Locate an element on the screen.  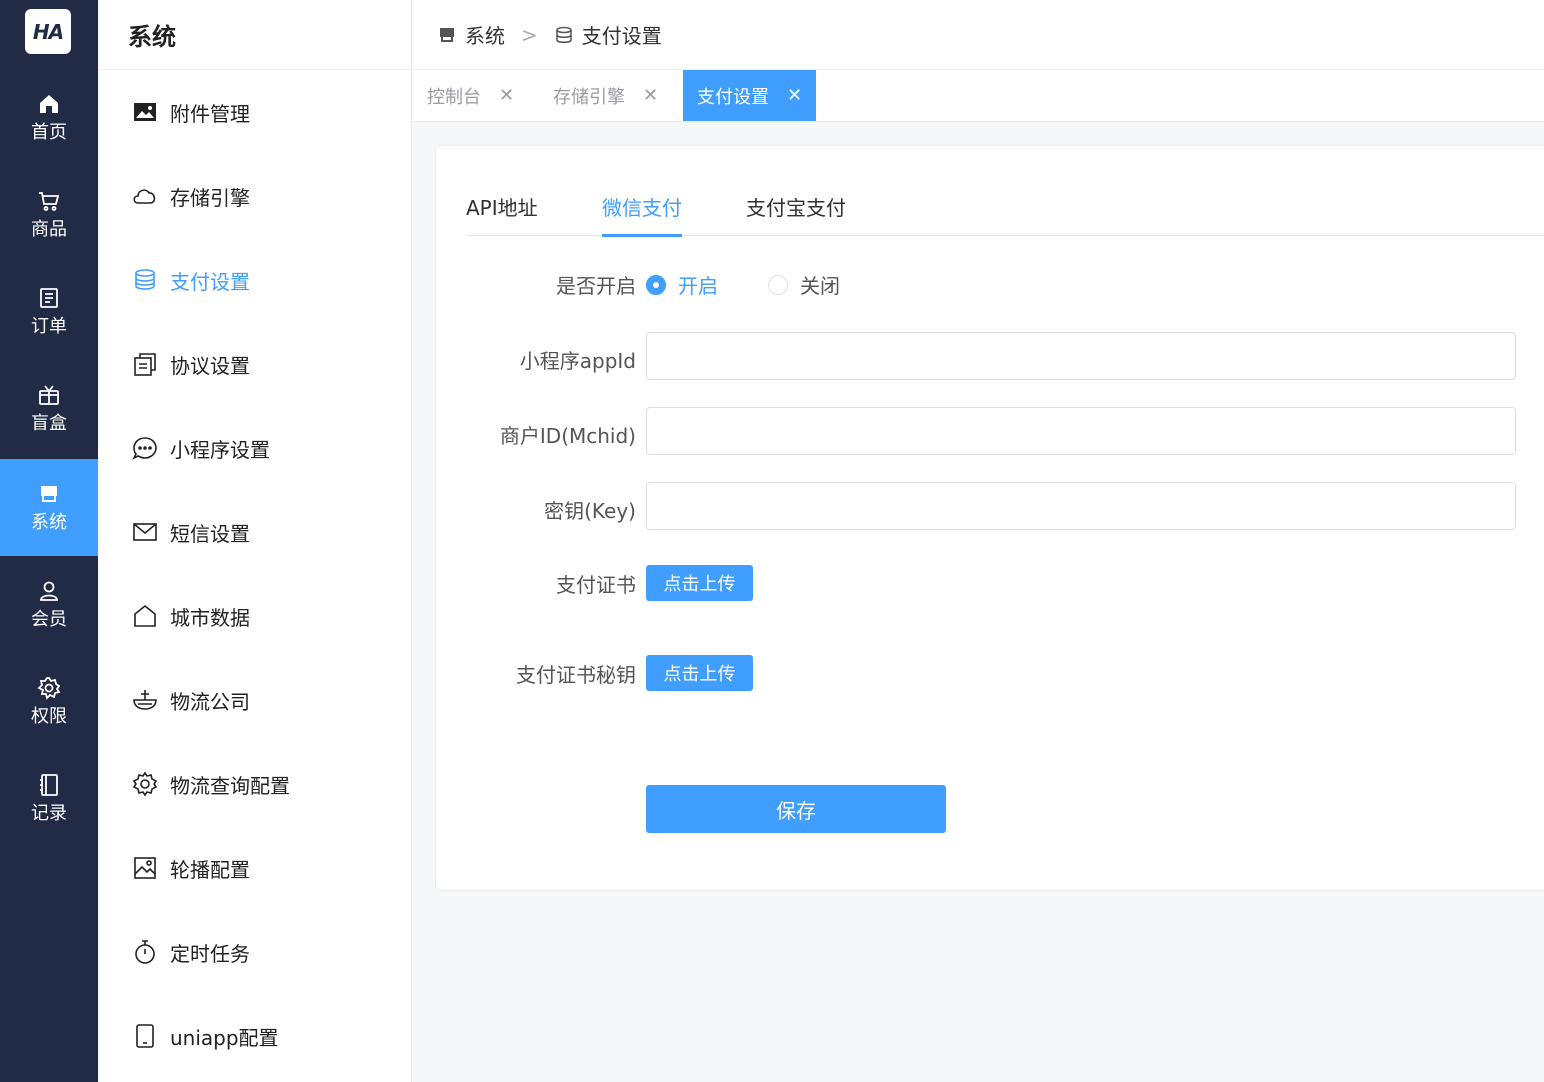
submenu-item-label: 轮播配置 is located at coordinates (210, 869).